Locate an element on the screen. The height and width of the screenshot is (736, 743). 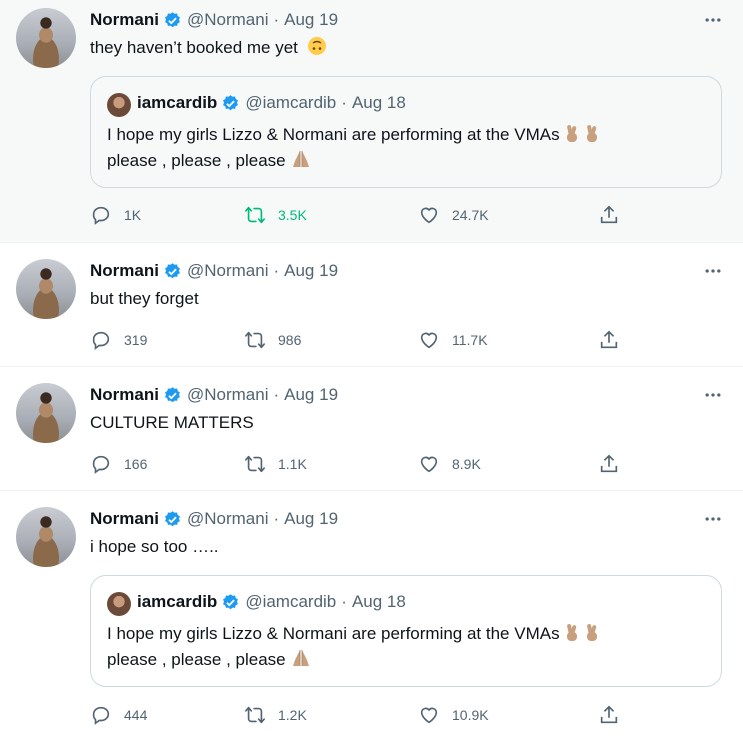
reply-count: 166 is located at coordinates (136, 464).